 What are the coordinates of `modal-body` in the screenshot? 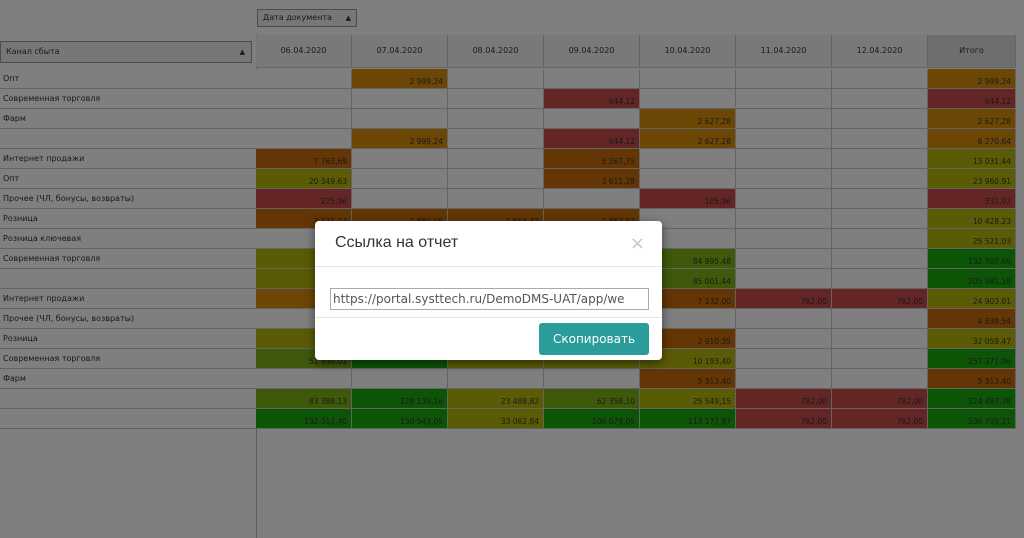 It's located at (488, 292).